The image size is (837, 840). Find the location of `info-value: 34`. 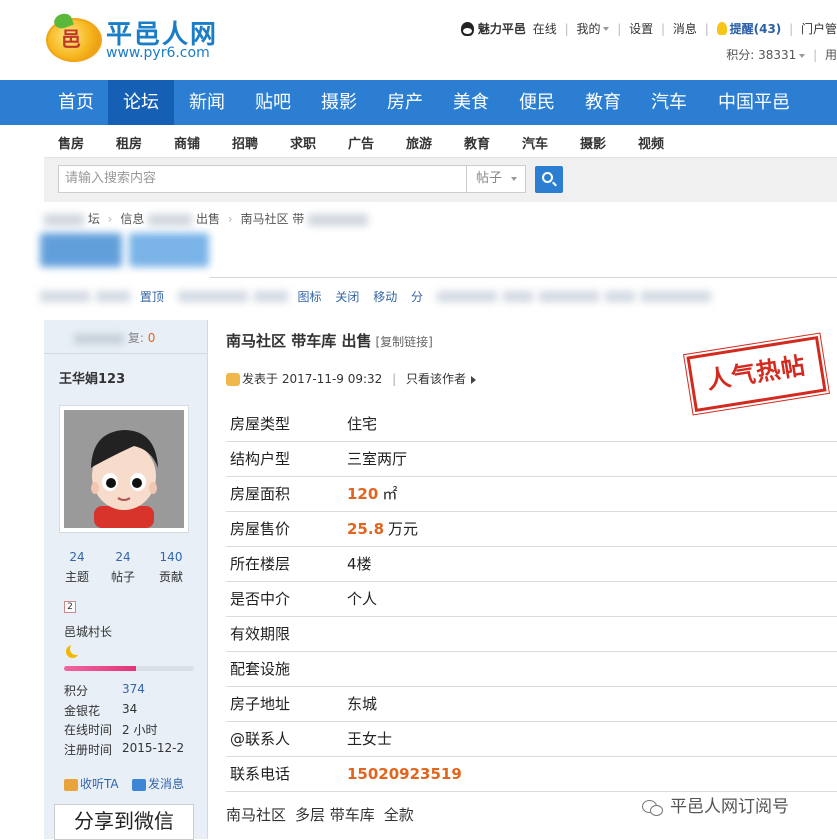

info-value: 34 is located at coordinates (130, 708).